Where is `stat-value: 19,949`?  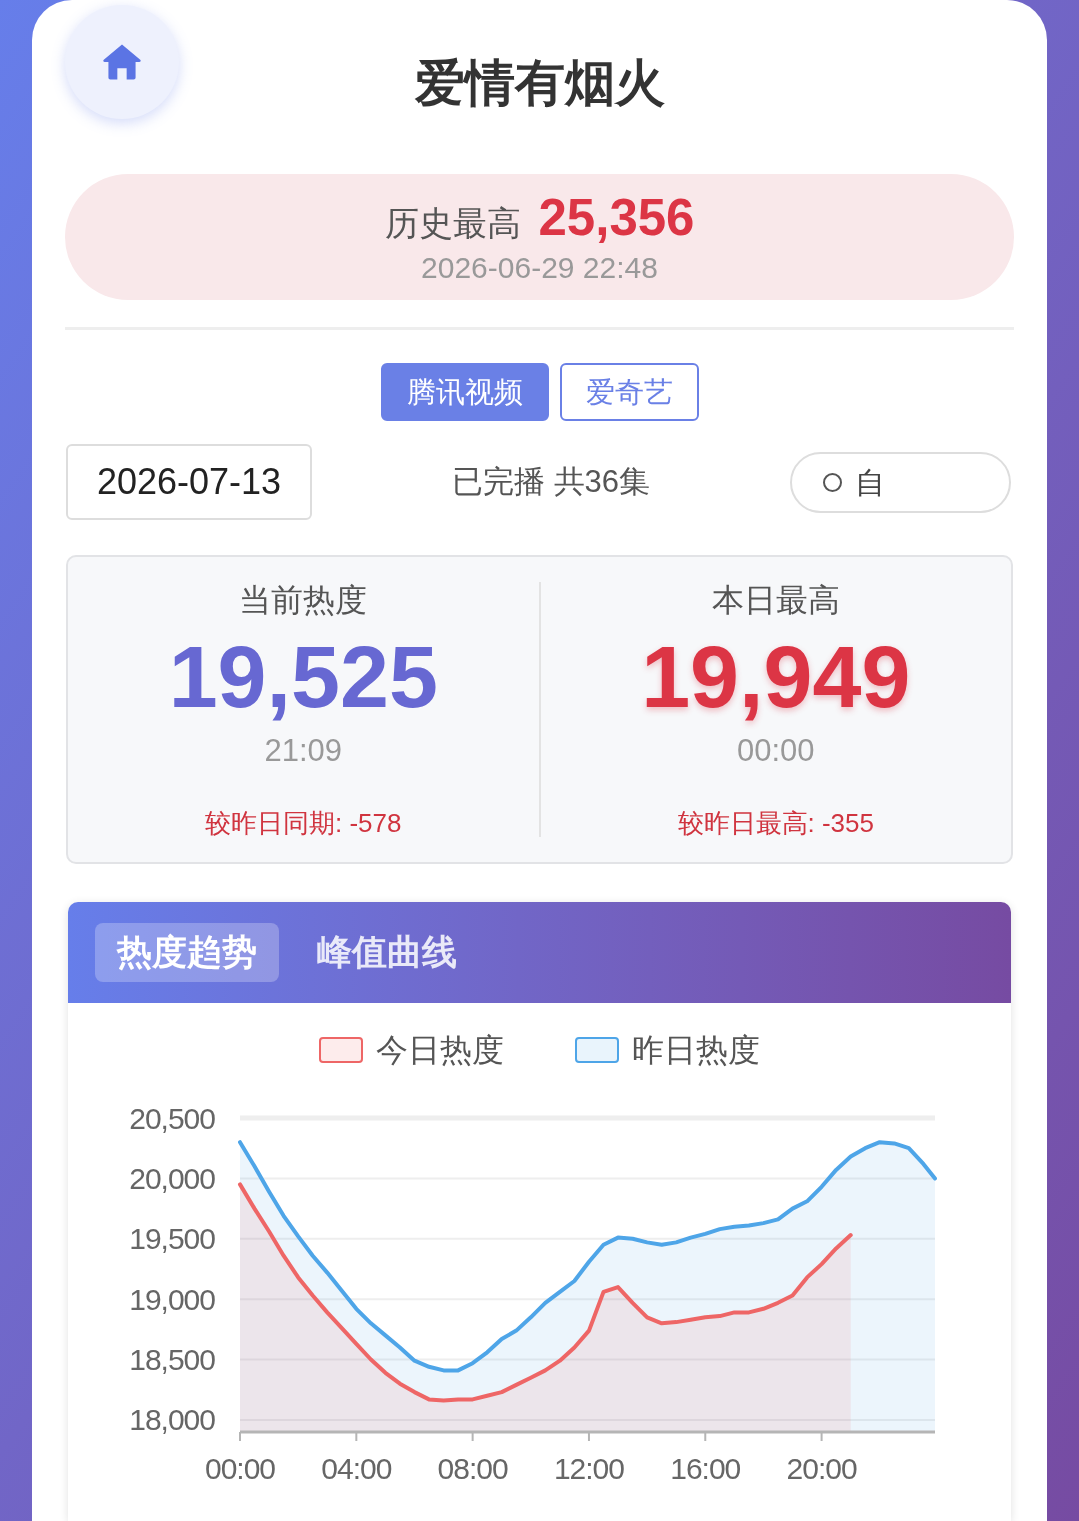
stat-value: 19,949 is located at coordinates (776, 677).